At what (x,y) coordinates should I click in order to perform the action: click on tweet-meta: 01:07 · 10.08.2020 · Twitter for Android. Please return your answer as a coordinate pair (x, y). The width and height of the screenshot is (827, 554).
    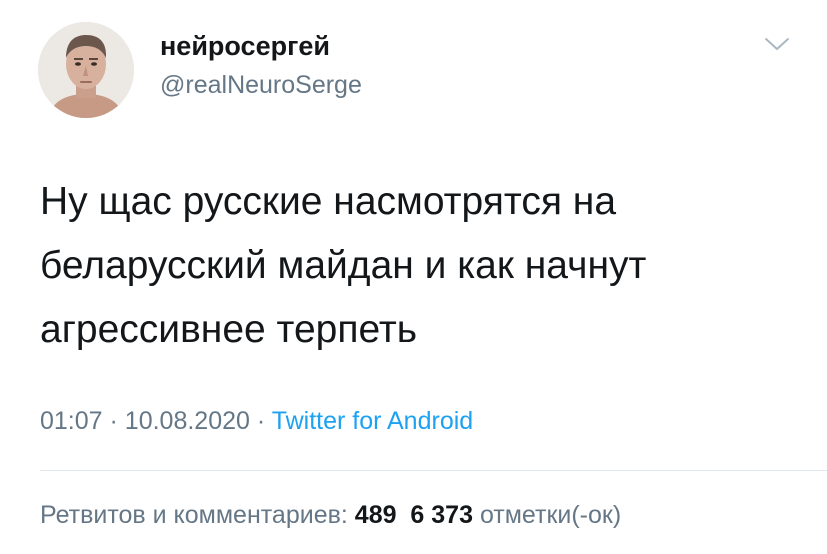
    Looking at the image, I should click on (256, 421).